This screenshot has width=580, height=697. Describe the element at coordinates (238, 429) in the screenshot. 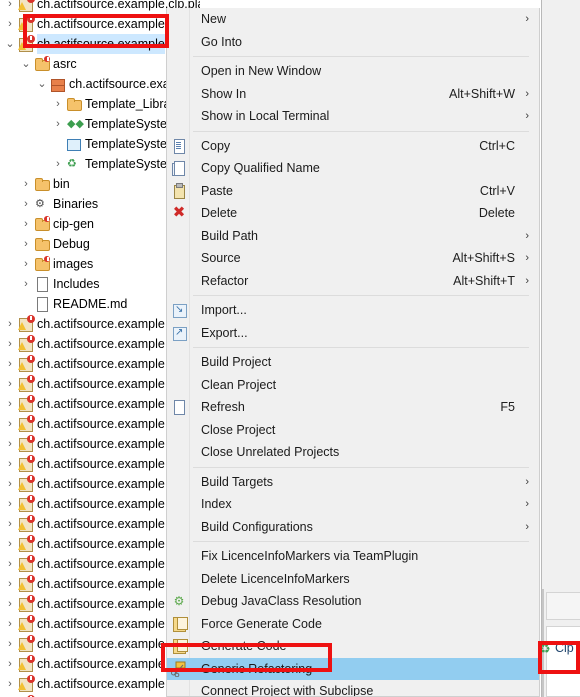

I see `menu-item-label: Close Project` at that location.